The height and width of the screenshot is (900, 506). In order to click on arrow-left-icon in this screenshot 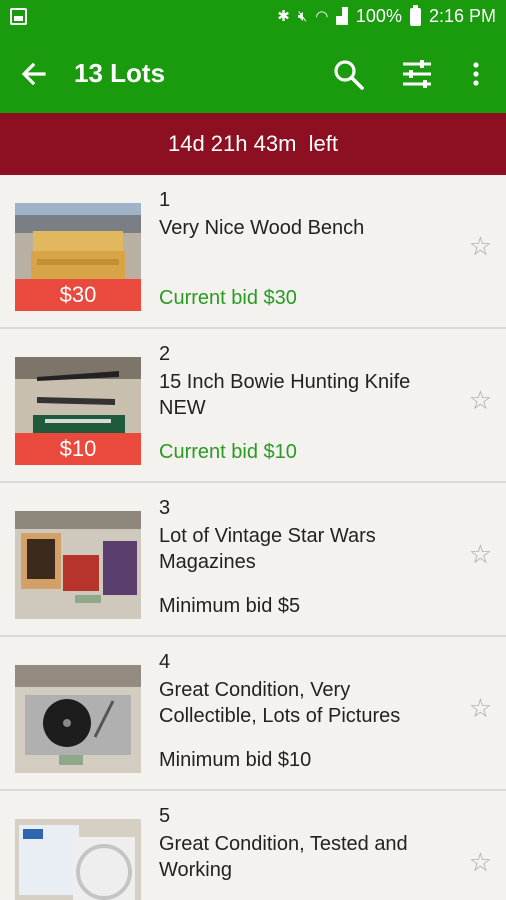, I will do `click(33, 74)`.